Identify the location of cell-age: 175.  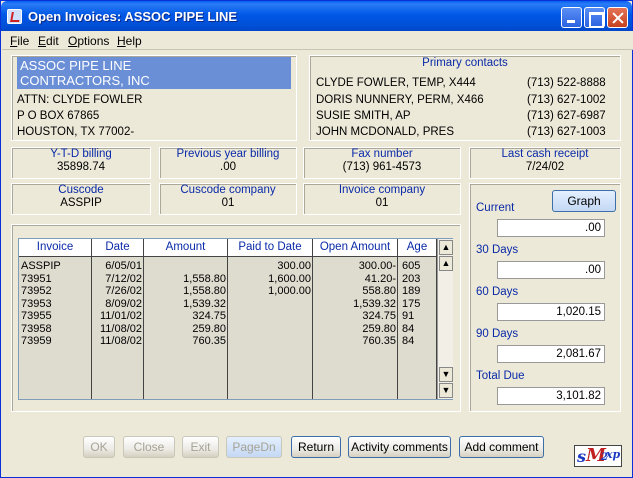
(411, 303).